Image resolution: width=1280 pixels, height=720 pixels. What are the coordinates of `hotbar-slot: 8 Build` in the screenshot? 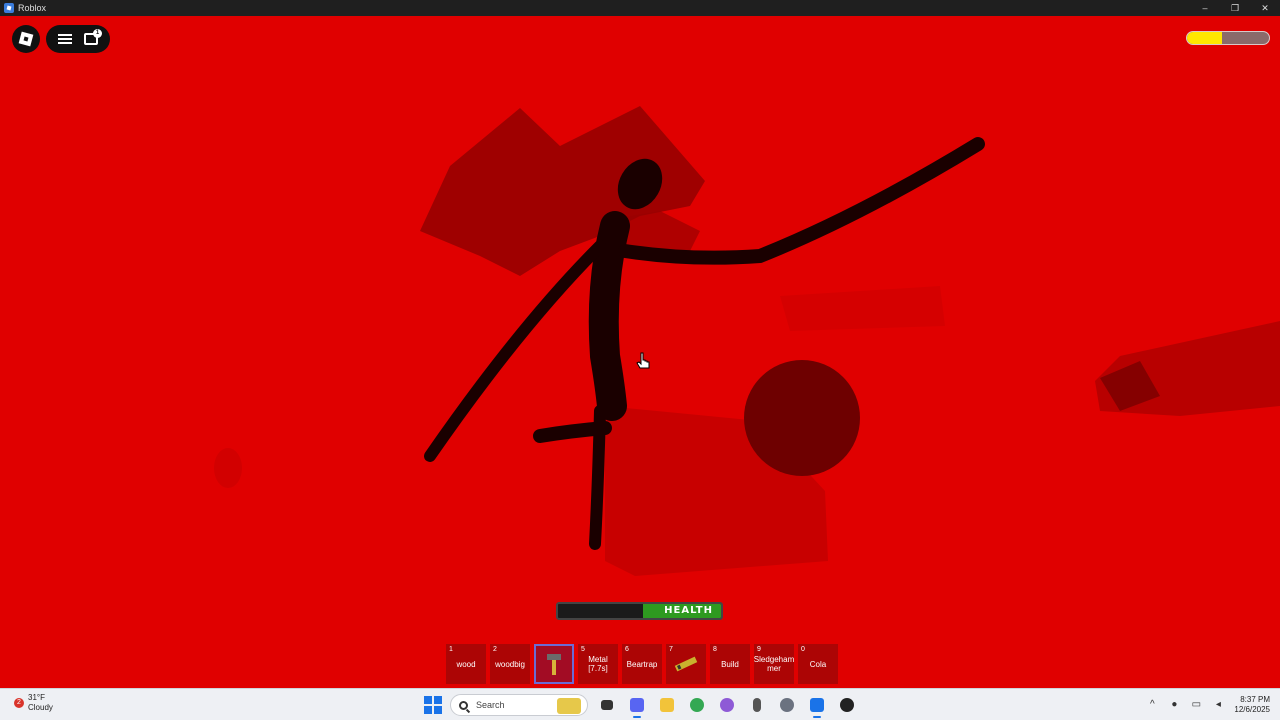 It's located at (730, 664).